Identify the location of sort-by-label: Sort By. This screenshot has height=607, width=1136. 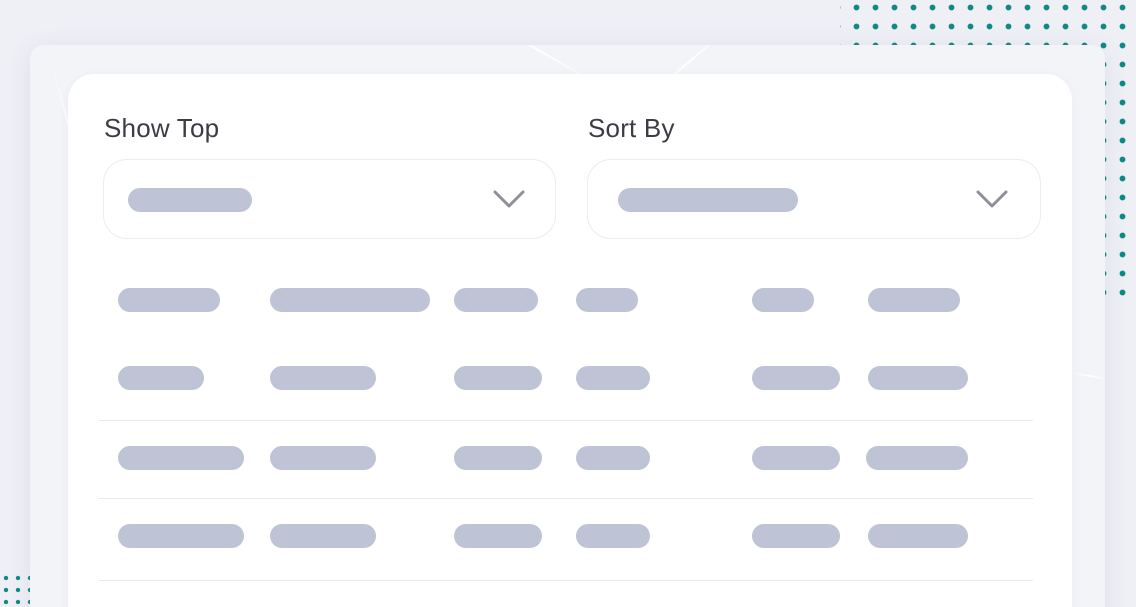
(631, 128).